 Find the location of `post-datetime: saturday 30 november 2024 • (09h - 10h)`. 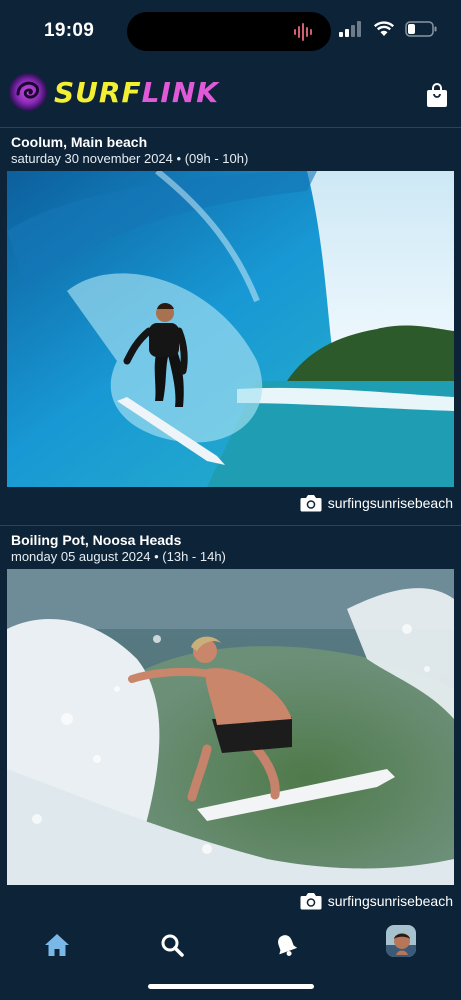

post-datetime: saturday 30 november 2024 • (09h - 10h) is located at coordinates (129, 158).